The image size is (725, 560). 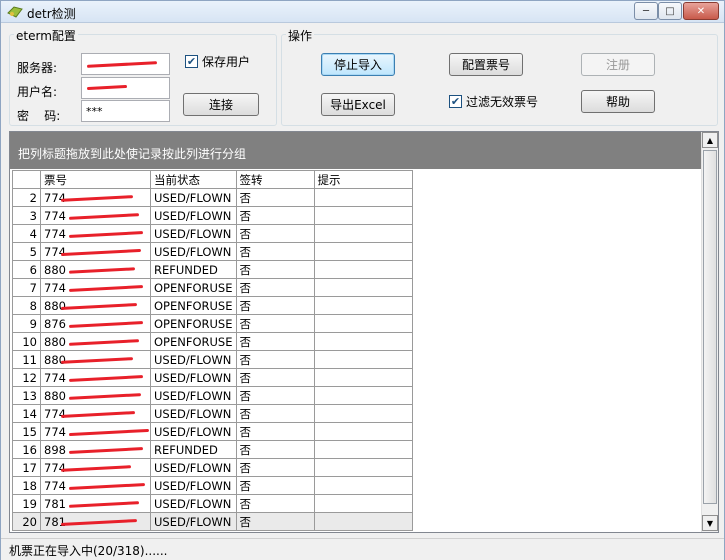 I want to click on register-button: 注册, so click(x=618, y=64).